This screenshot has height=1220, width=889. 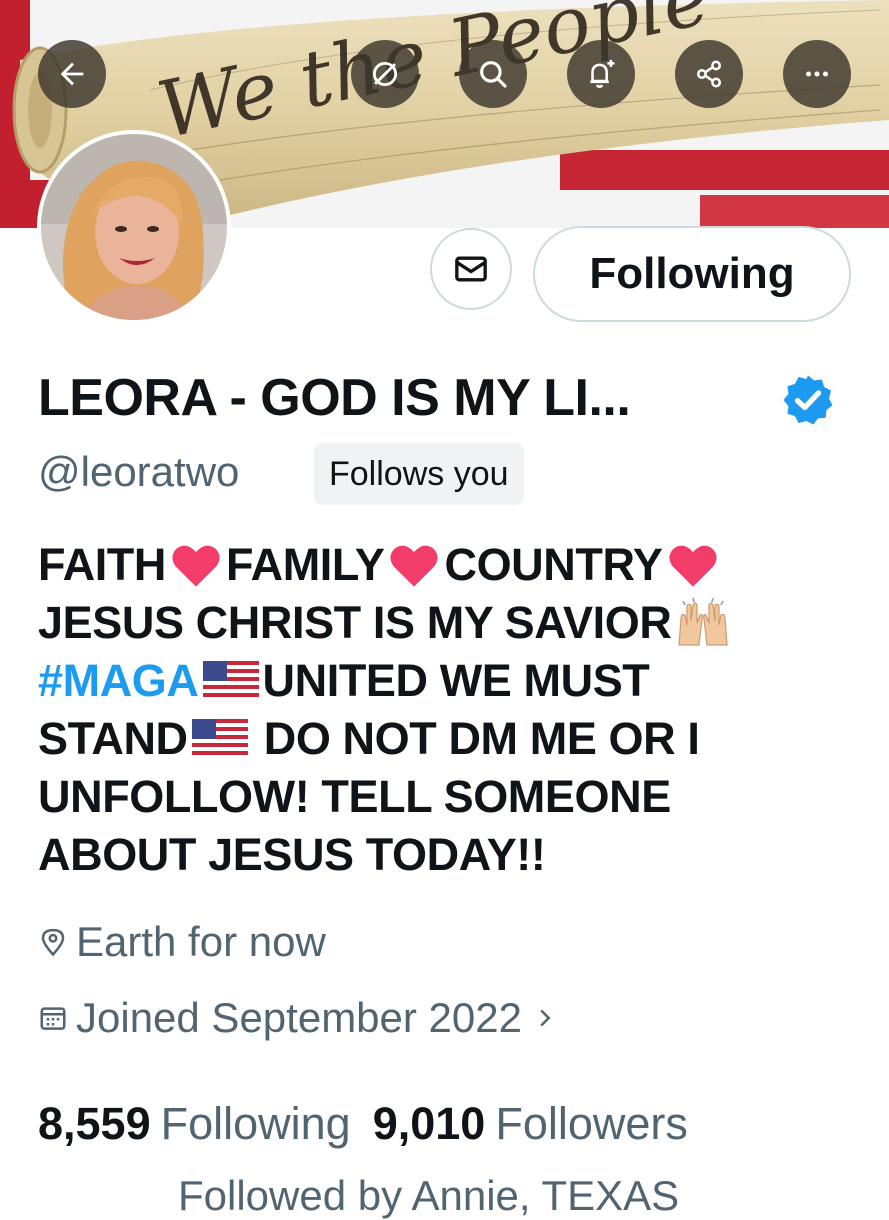 I want to click on verified-badge-icon, so click(x=808, y=400).